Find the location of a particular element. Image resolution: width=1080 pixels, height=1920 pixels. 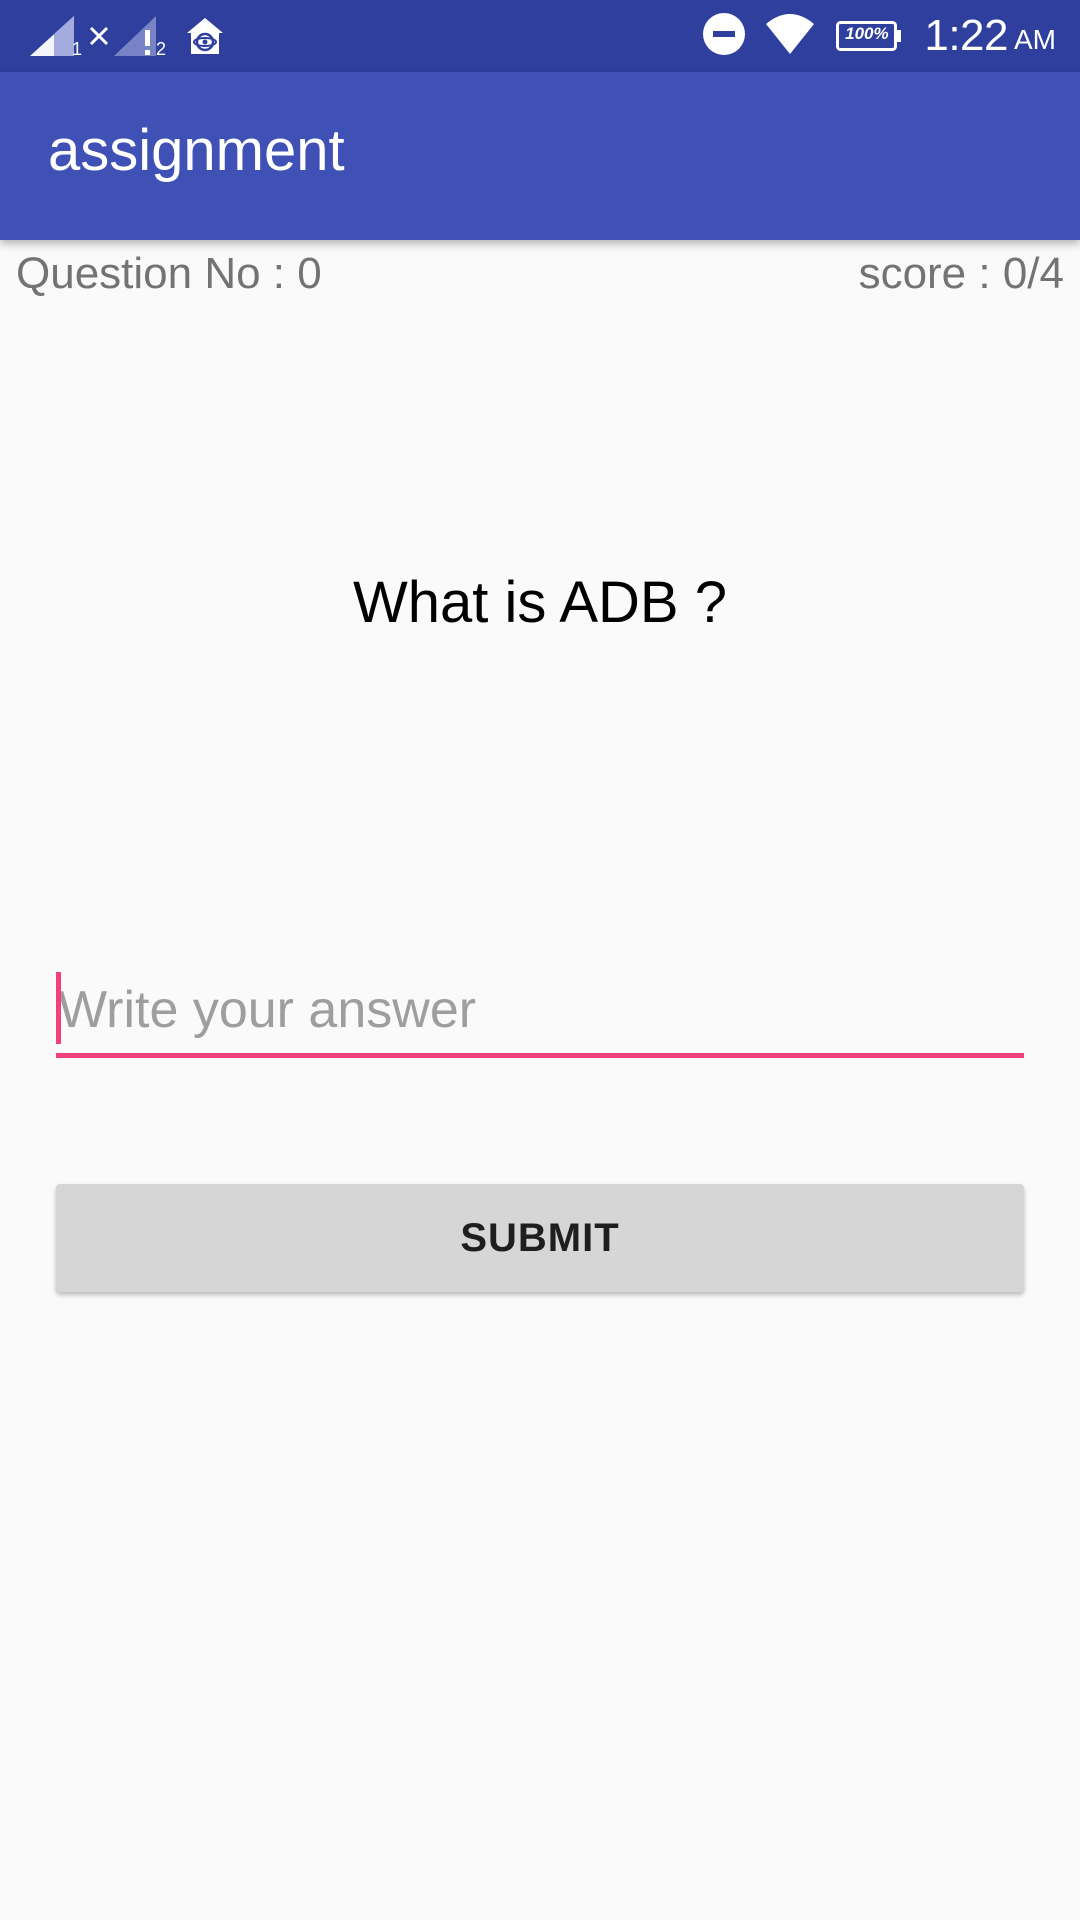

score-label: score : 0/4 is located at coordinates (961, 273).